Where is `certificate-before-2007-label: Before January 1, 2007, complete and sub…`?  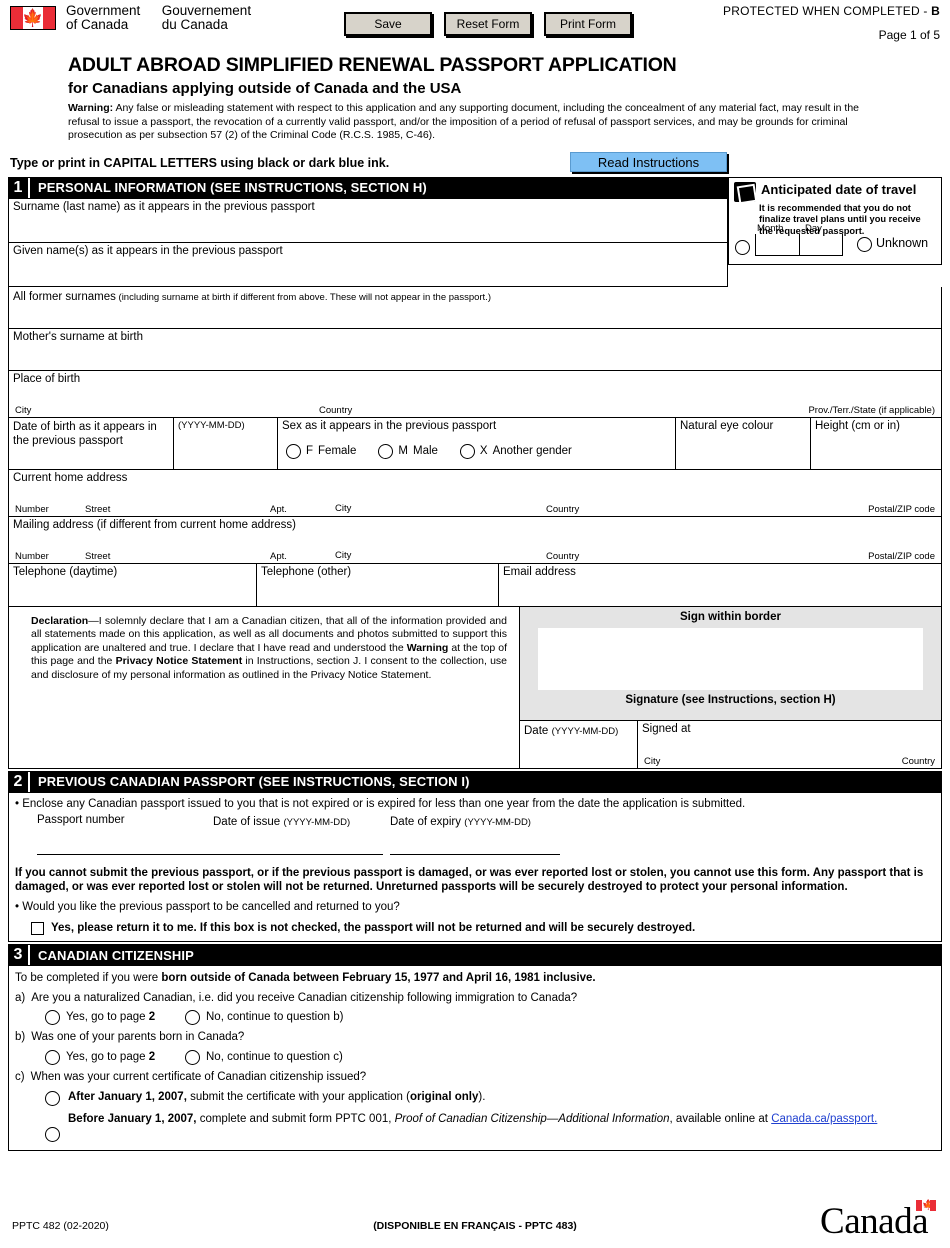 certificate-before-2007-label: Before January 1, 2007, complete and sub… is located at coordinates (472, 1119).